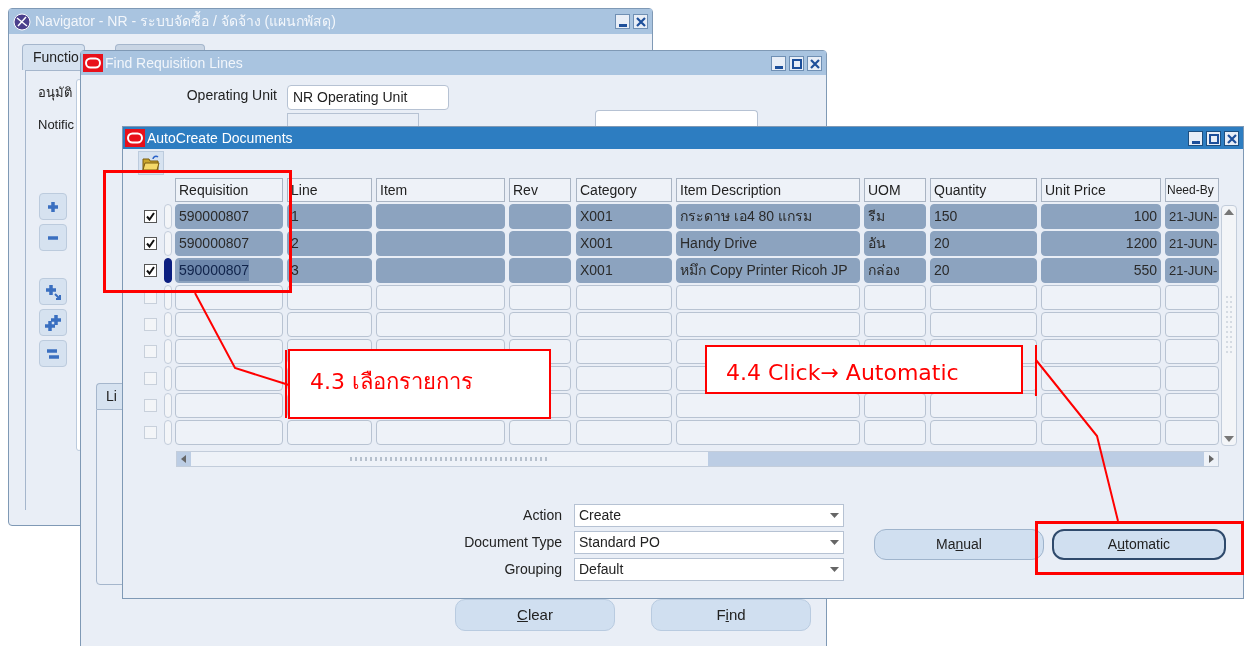 The image size is (1244, 646). Describe the element at coordinates (56, 124) in the screenshot. I see `menu-item: Notific` at that location.